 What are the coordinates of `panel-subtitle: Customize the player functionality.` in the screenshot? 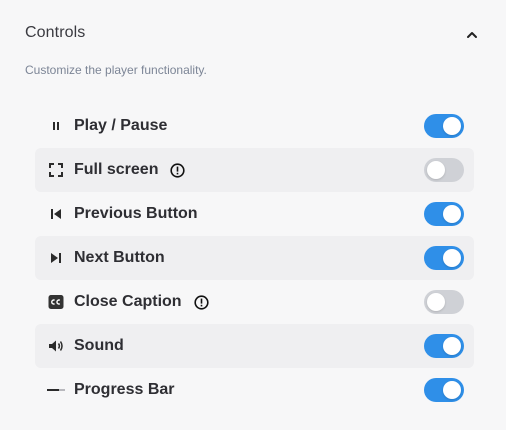 It's located at (116, 70).